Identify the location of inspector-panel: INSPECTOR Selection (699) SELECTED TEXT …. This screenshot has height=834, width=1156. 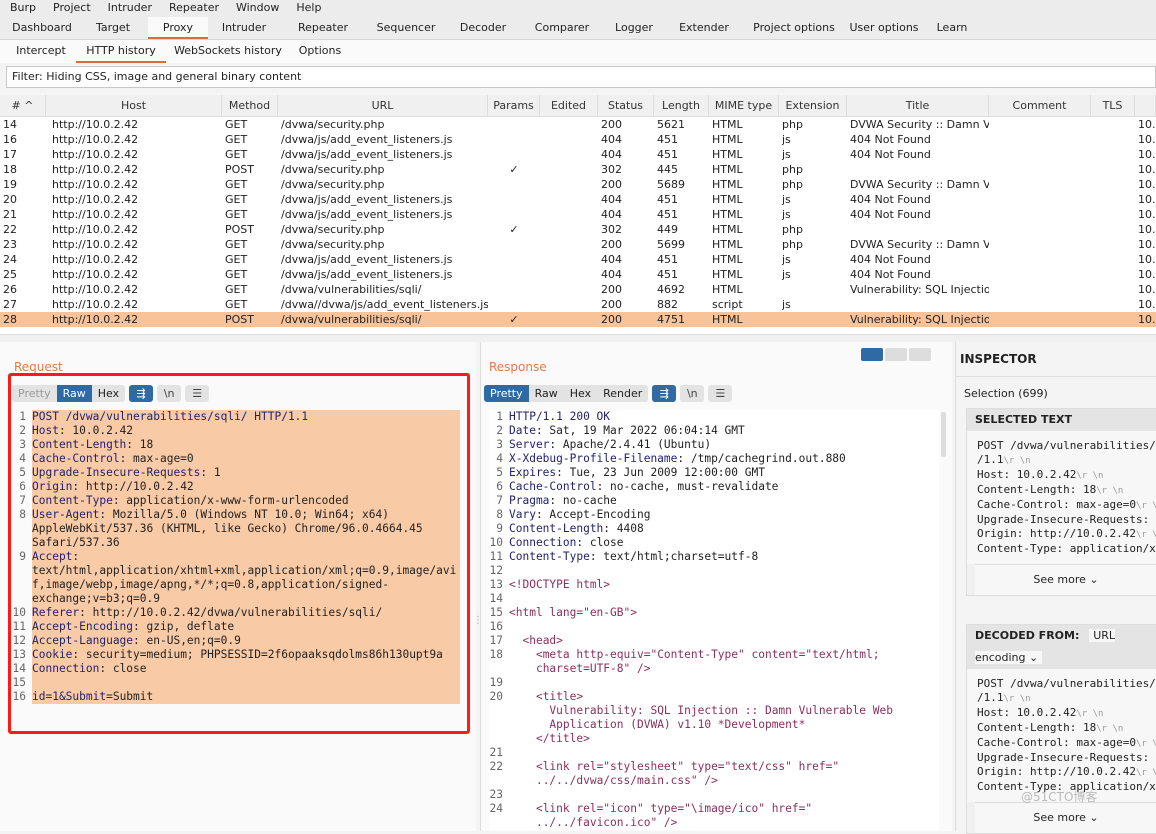
(1055, 588).